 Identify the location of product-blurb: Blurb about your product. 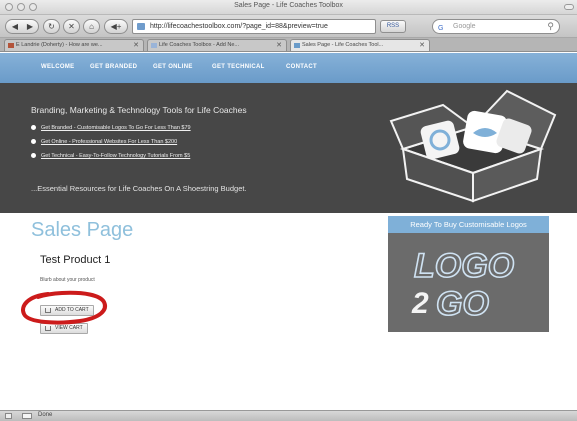
(67, 280).